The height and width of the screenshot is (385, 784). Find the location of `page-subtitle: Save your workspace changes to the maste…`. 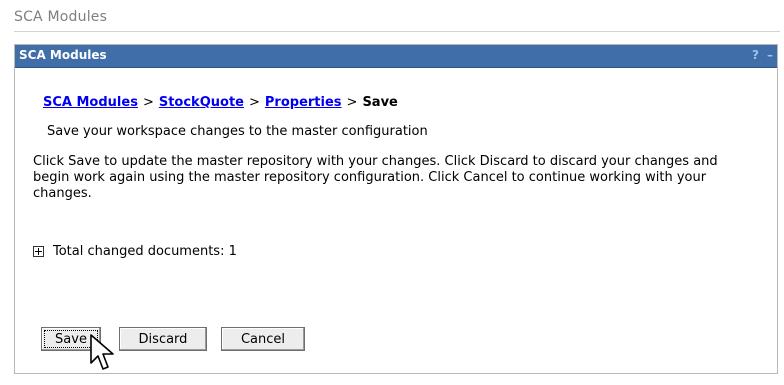

page-subtitle: Save your workspace changes to the maste… is located at coordinates (237, 131).